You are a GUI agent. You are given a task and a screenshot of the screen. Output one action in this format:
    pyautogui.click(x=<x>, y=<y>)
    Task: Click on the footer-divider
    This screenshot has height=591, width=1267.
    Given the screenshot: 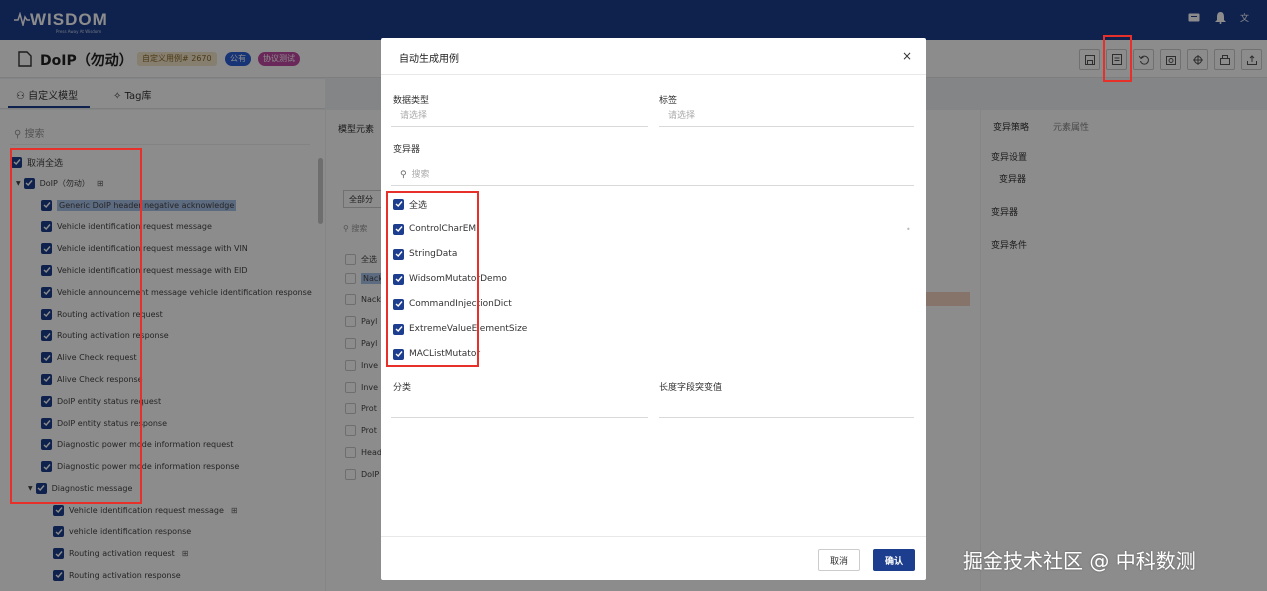 What is the action you would take?
    pyautogui.click(x=653, y=536)
    